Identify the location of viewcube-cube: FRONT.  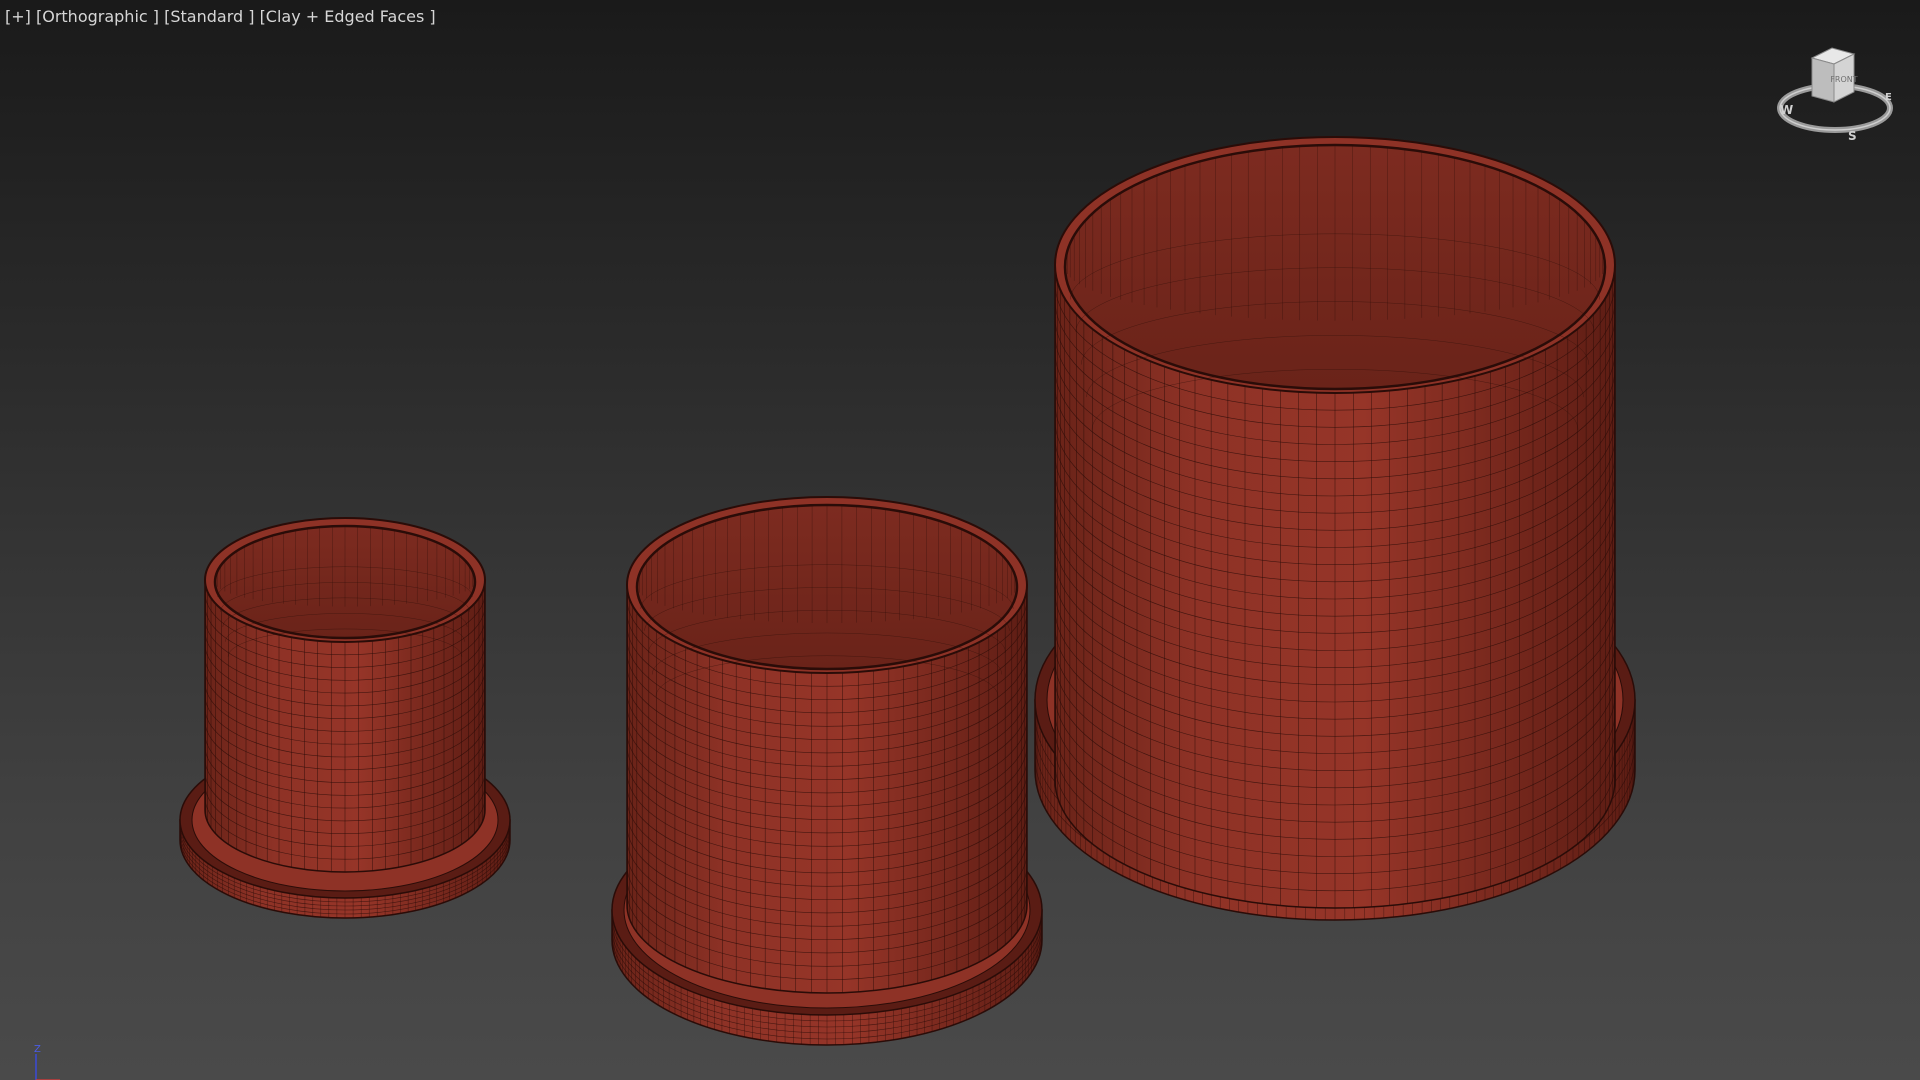
(1834, 75).